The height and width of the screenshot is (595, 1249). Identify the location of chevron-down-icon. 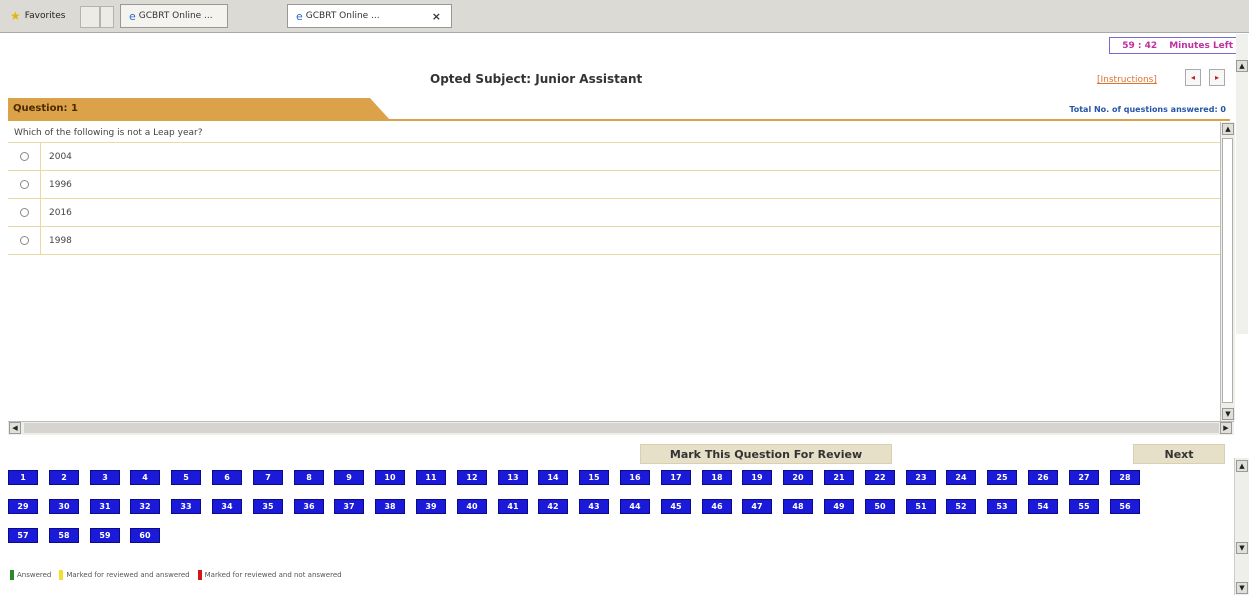
(107, 17).